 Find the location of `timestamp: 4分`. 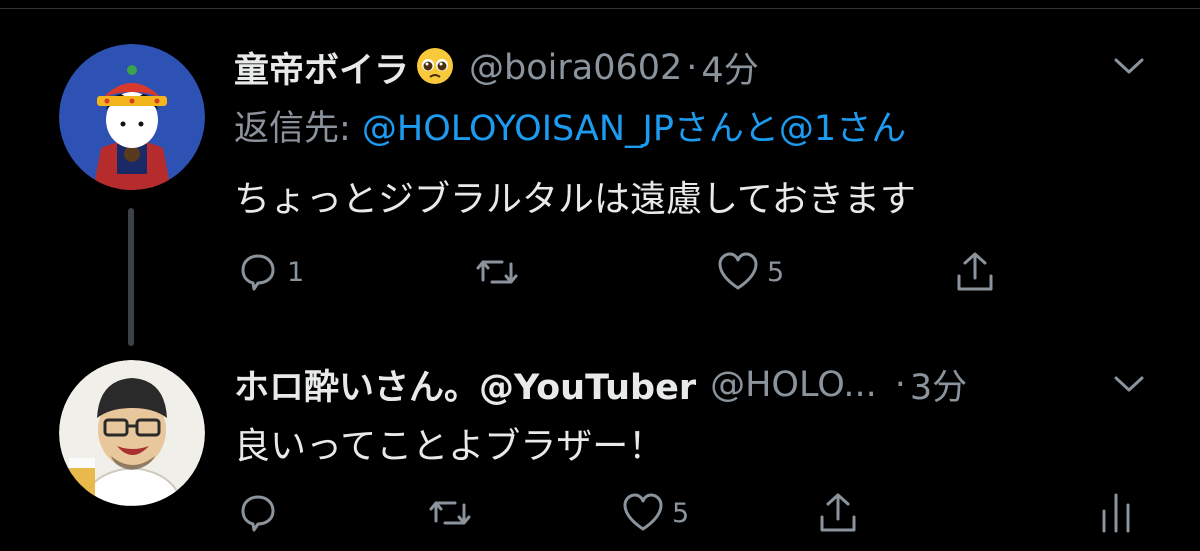

timestamp: 4分 is located at coordinates (729, 67).